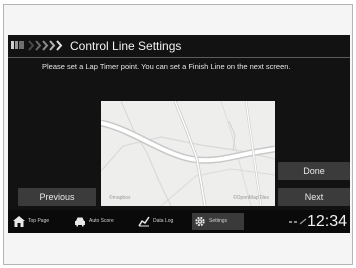  What do you see at coordinates (250, 198) in the screenshot?
I see `map-credit-right: ©OpenMapTiles` at bounding box center [250, 198].